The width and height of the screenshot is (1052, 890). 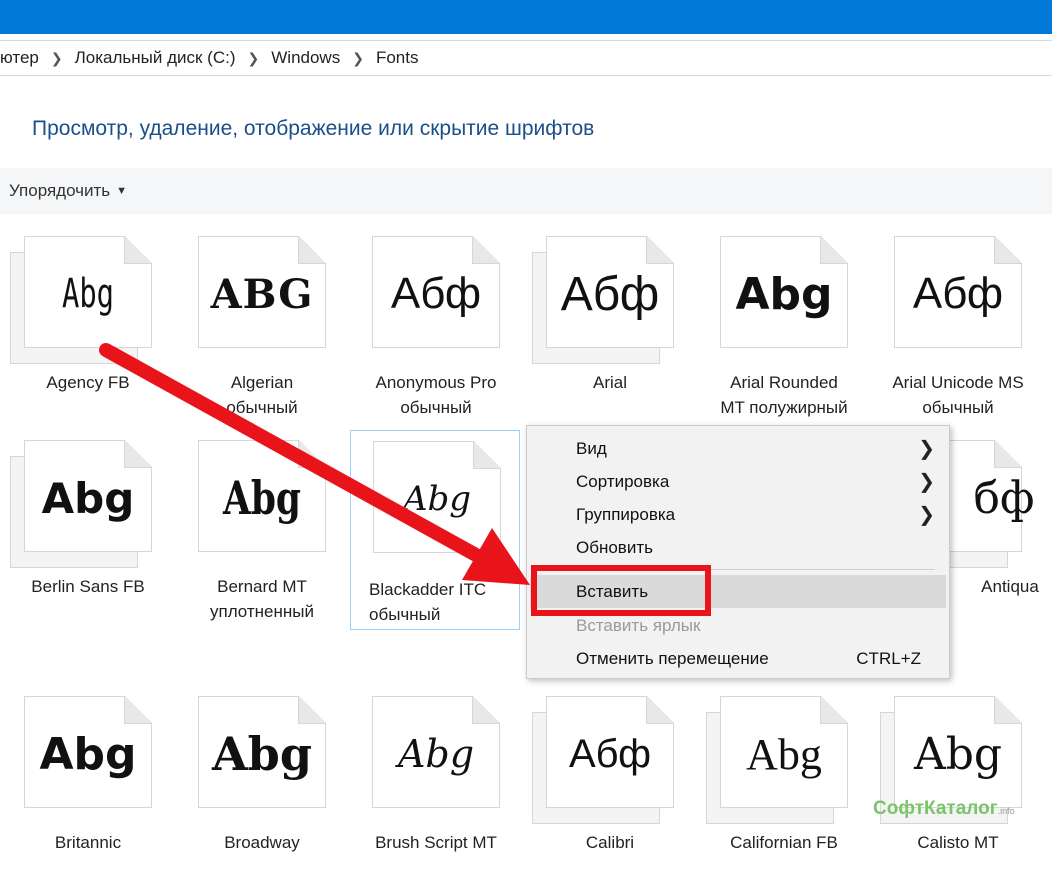 I want to click on breadcrumb-item-fonts: Fonts, so click(x=397, y=58).